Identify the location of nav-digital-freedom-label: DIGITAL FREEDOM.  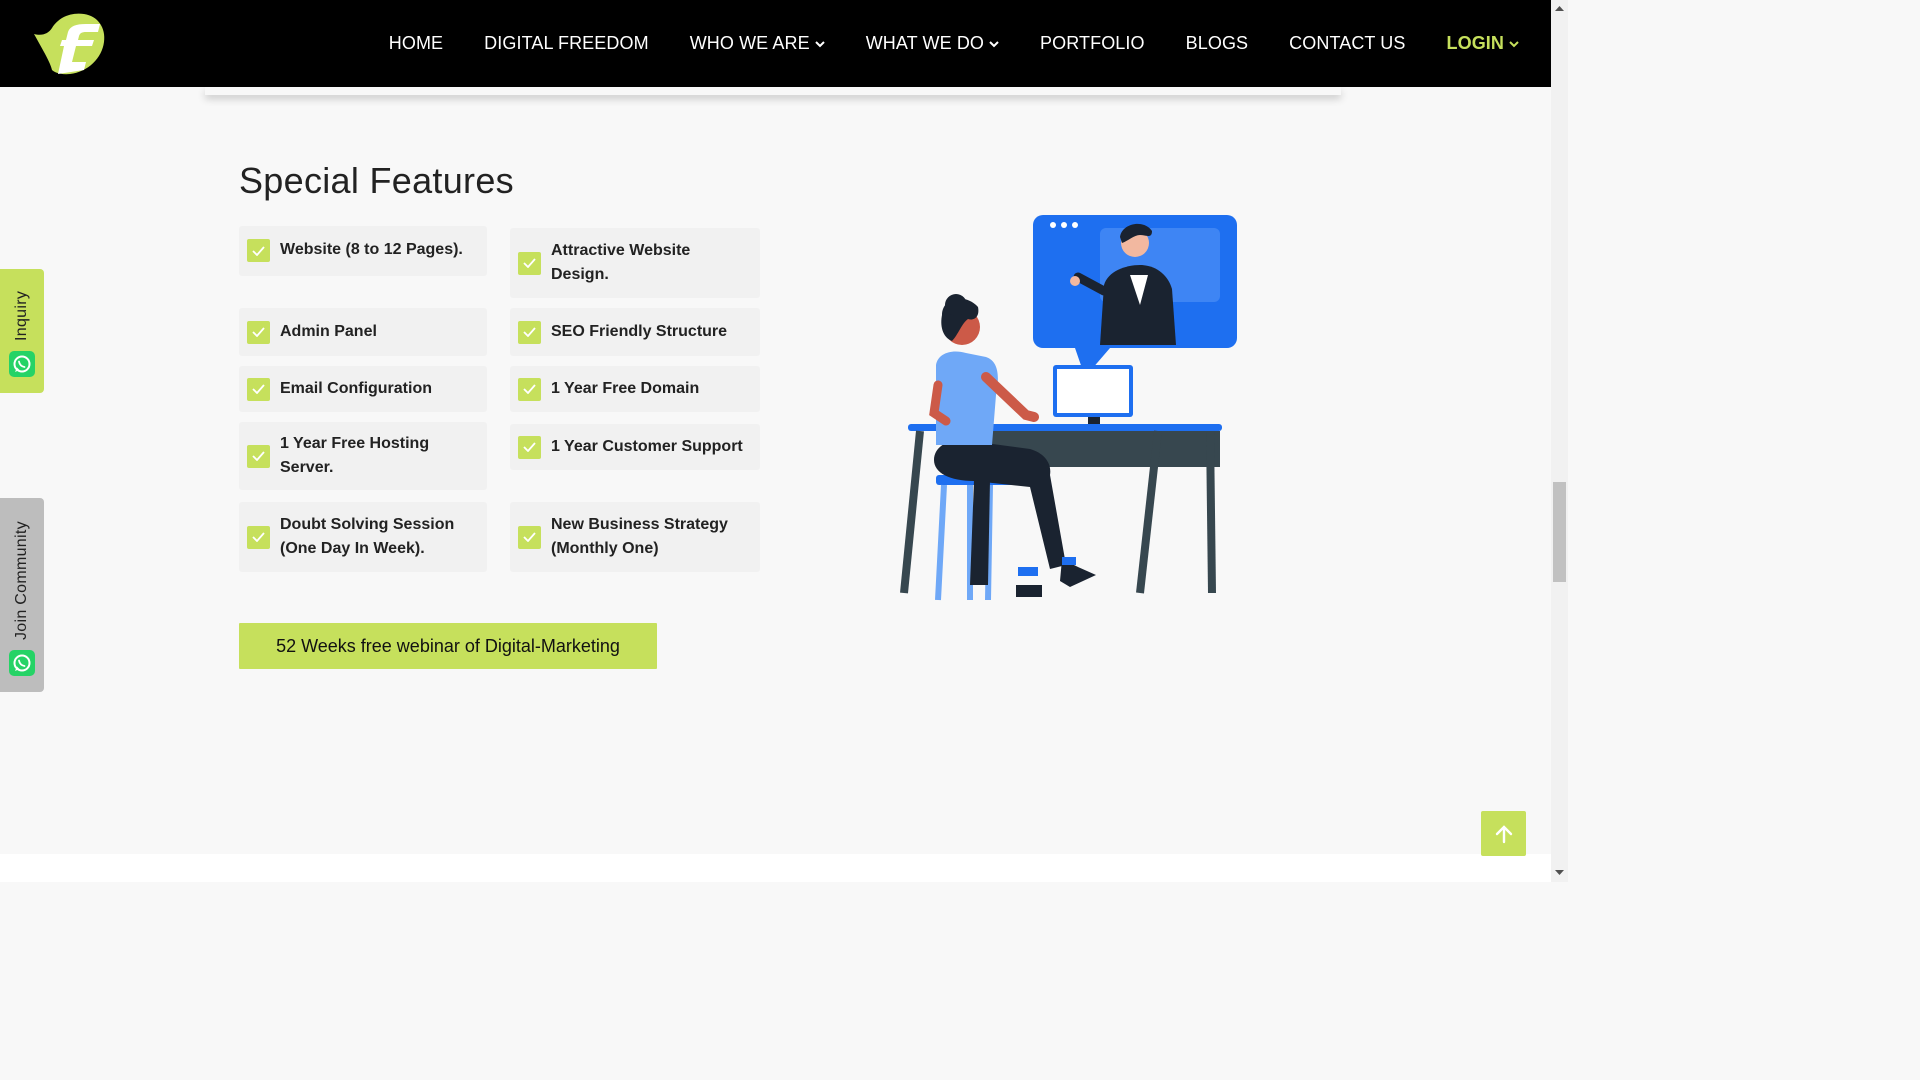
(566, 43).